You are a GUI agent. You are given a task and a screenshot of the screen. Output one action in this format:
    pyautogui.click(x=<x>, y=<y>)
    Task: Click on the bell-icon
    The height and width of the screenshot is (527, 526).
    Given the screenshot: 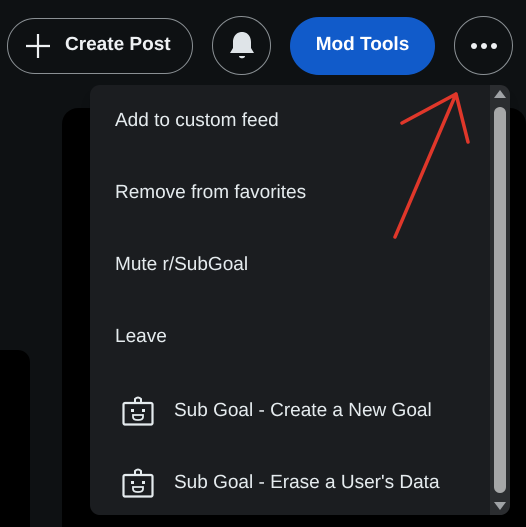 What is the action you would take?
    pyautogui.click(x=242, y=45)
    